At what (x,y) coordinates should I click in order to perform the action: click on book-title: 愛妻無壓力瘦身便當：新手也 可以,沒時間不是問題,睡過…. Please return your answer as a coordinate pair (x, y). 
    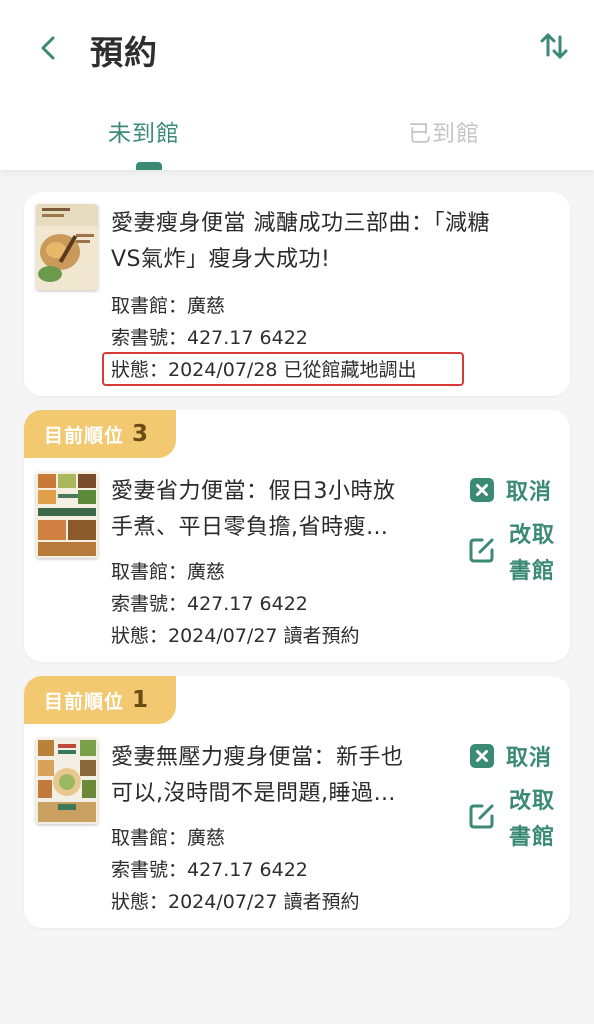
    Looking at the image, I should click on (257, 776).